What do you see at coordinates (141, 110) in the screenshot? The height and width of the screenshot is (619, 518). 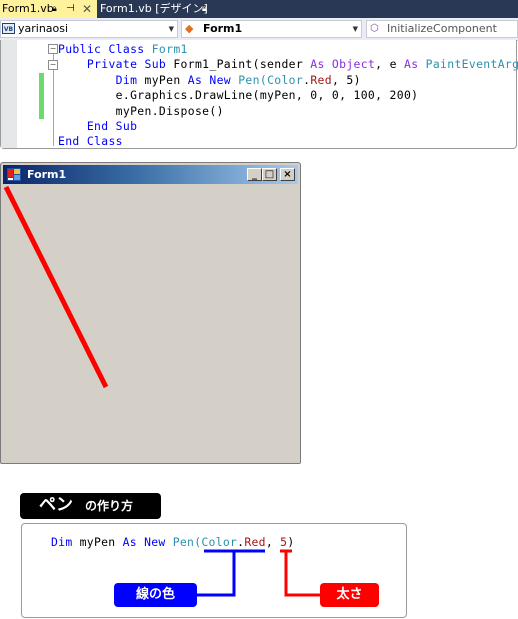 I see `code-token: myPen.Dispose()` at bounding box center [141, 110].